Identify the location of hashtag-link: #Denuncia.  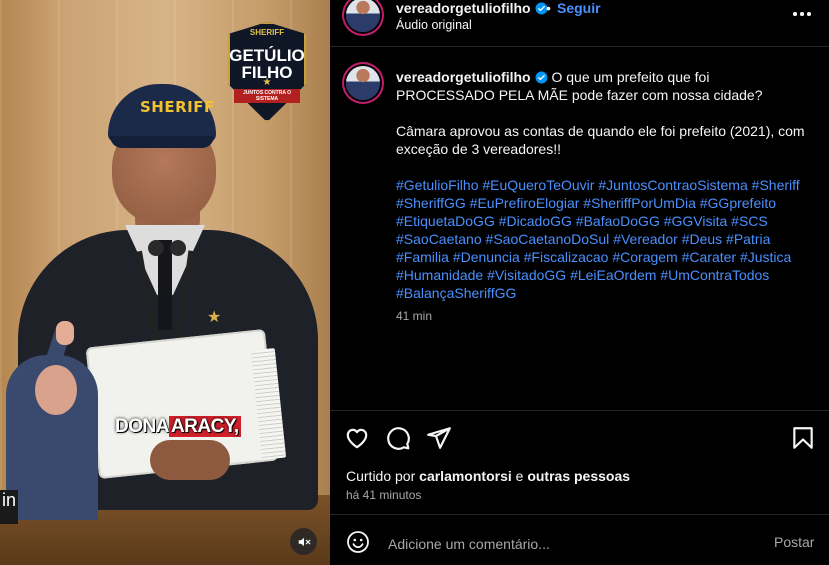
(486, 257).